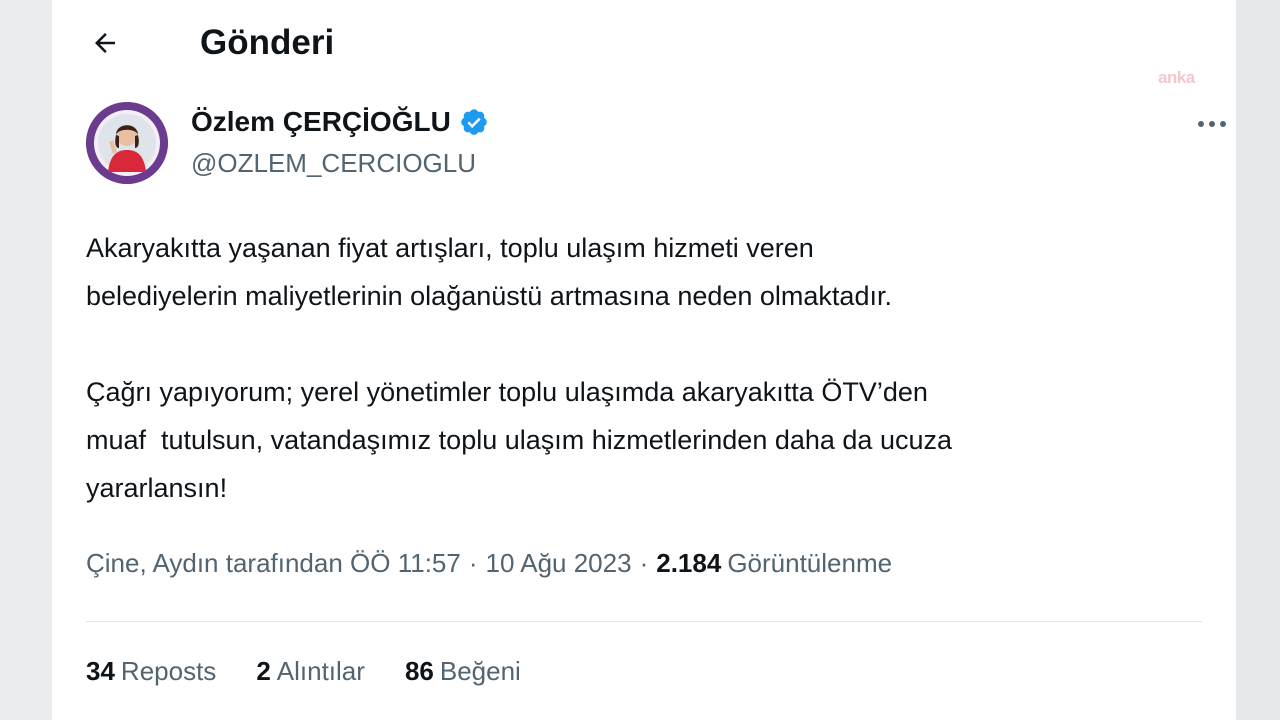 The height and width of the screenshot is (720, 1280). What do you see at coordinates (689, 563) in the screenshot?
I see `views-count: 2.184` at bounding box center [689, 563].